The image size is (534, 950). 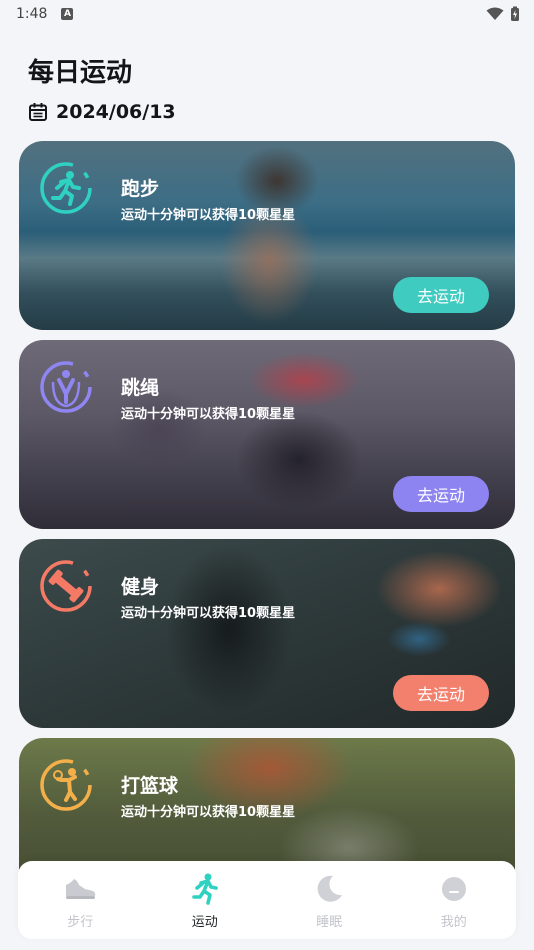 I want to click on date-text: 2024/06/13, so click(x=116, y=112).